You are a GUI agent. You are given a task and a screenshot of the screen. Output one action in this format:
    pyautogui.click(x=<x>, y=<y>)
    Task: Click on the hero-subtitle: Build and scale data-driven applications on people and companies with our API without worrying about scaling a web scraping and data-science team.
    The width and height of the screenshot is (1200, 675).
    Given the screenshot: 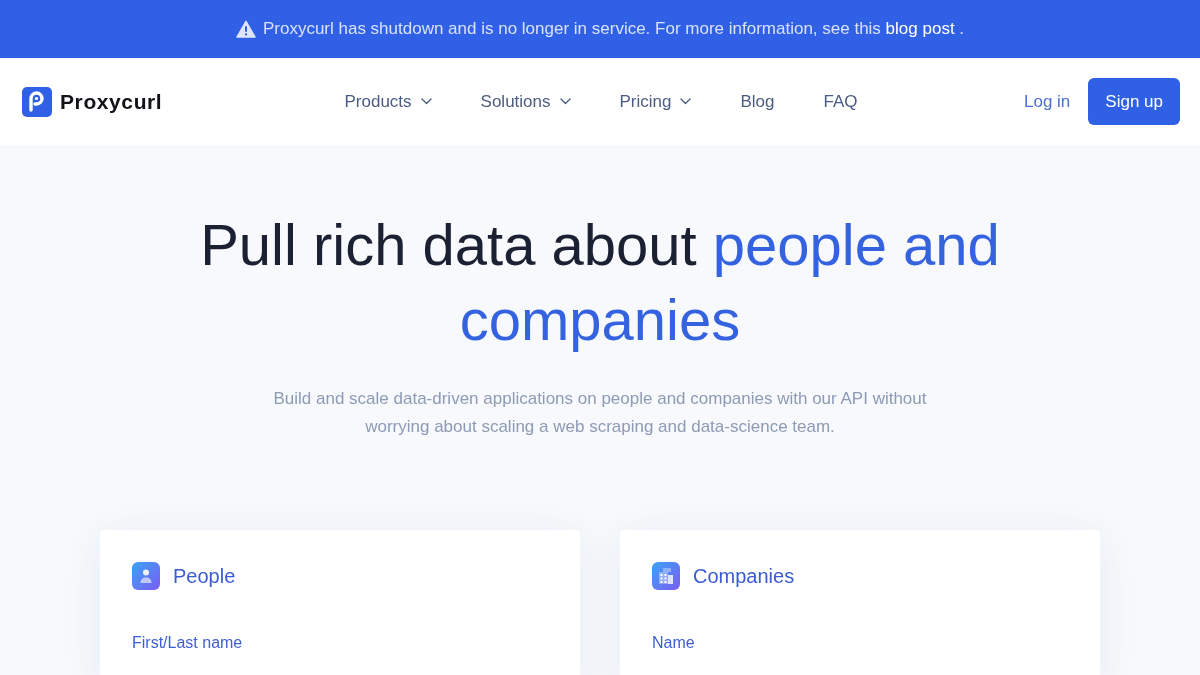 What is the action you would take?
    pyautogui.click(x=600, y=413)
    